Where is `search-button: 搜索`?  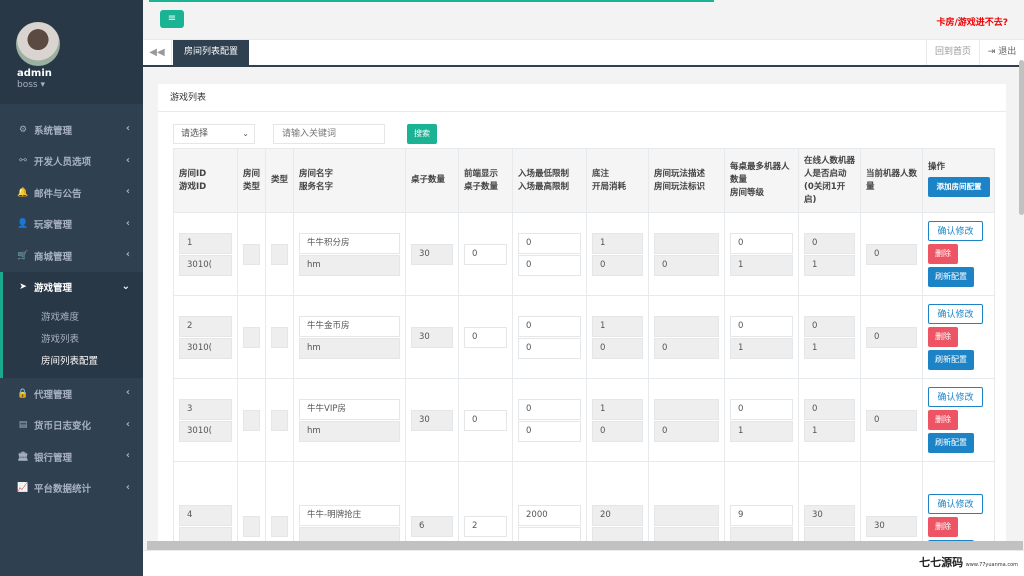
search-button: 搜索 is located at coordinates (422, 134).